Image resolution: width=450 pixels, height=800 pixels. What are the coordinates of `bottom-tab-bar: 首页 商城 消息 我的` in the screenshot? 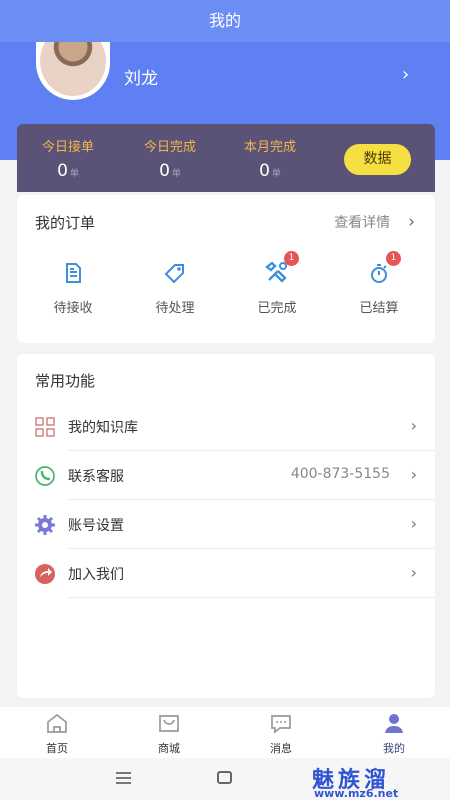 It's located at (225, 732).